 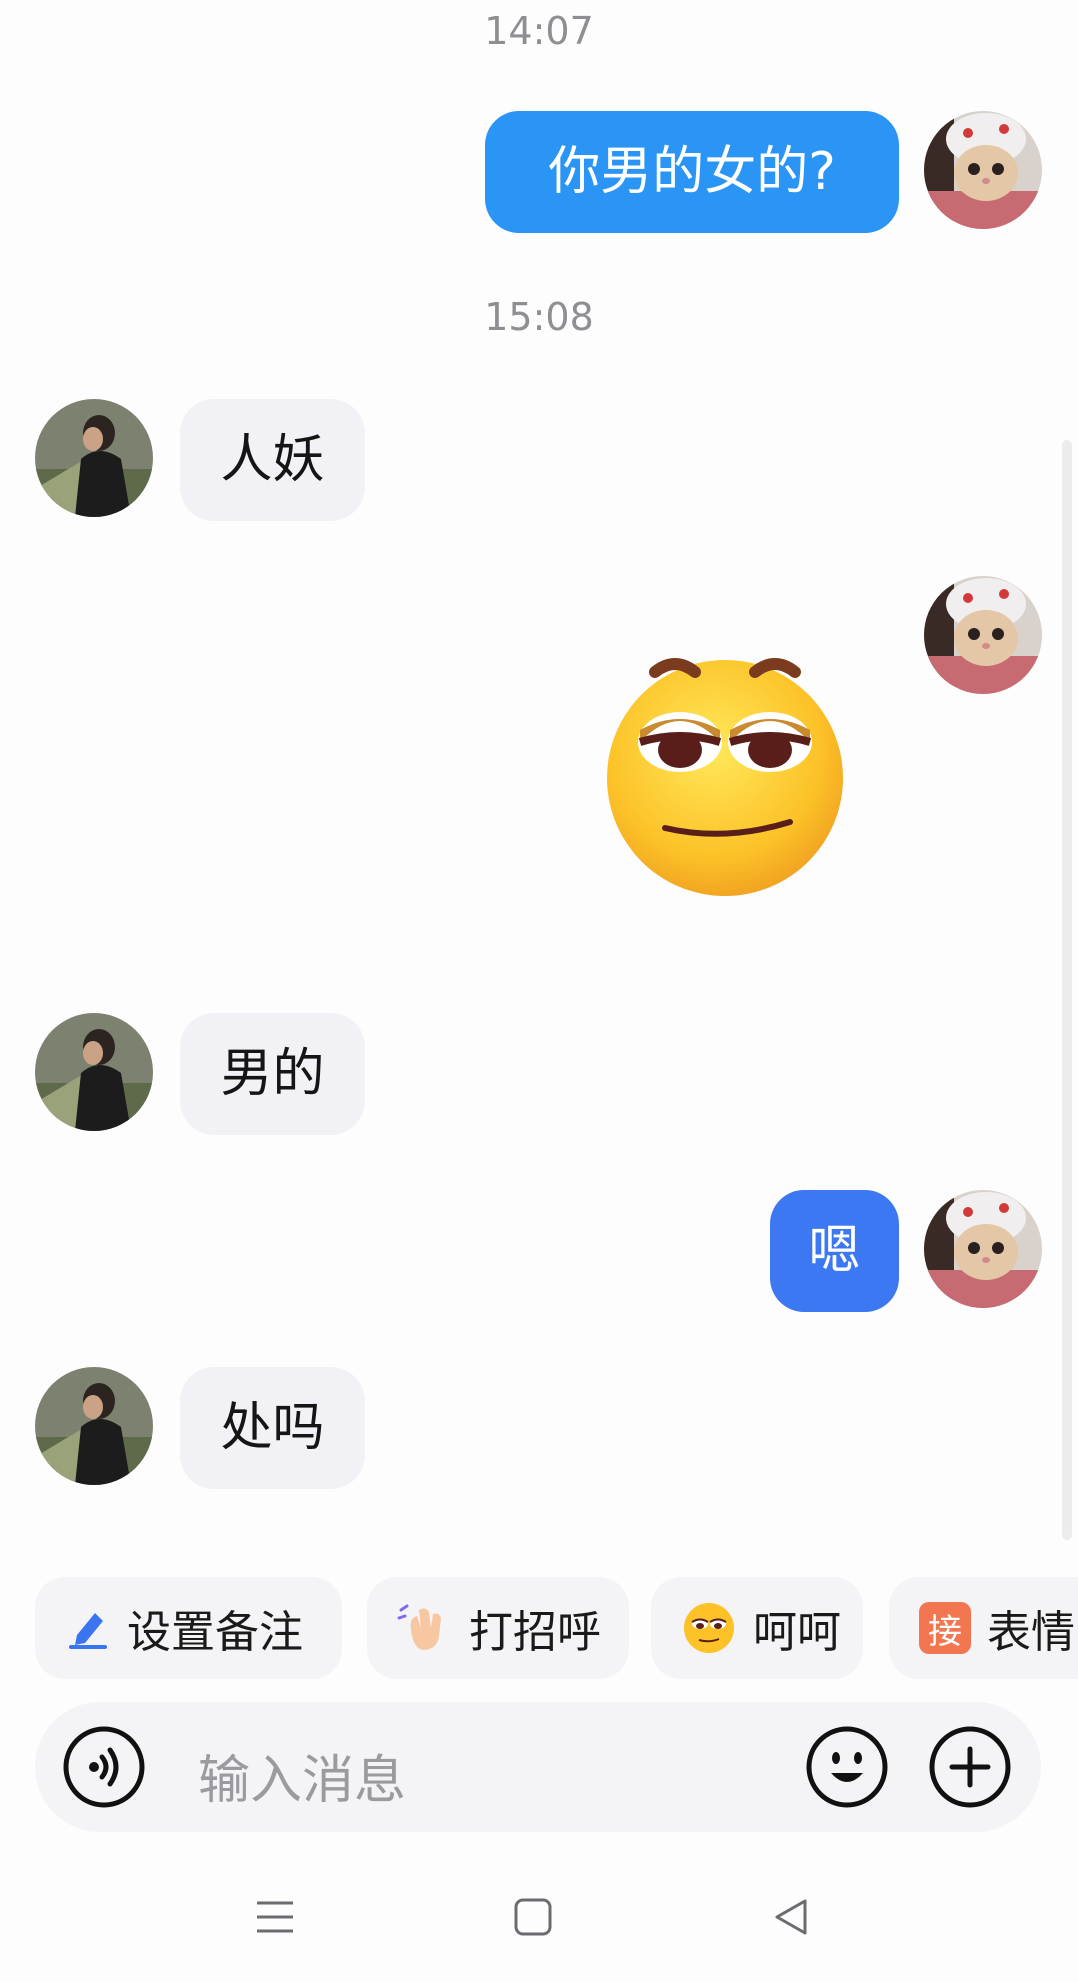 I want to click on smirk-emoji-sticker, so click(x=725, y=775).